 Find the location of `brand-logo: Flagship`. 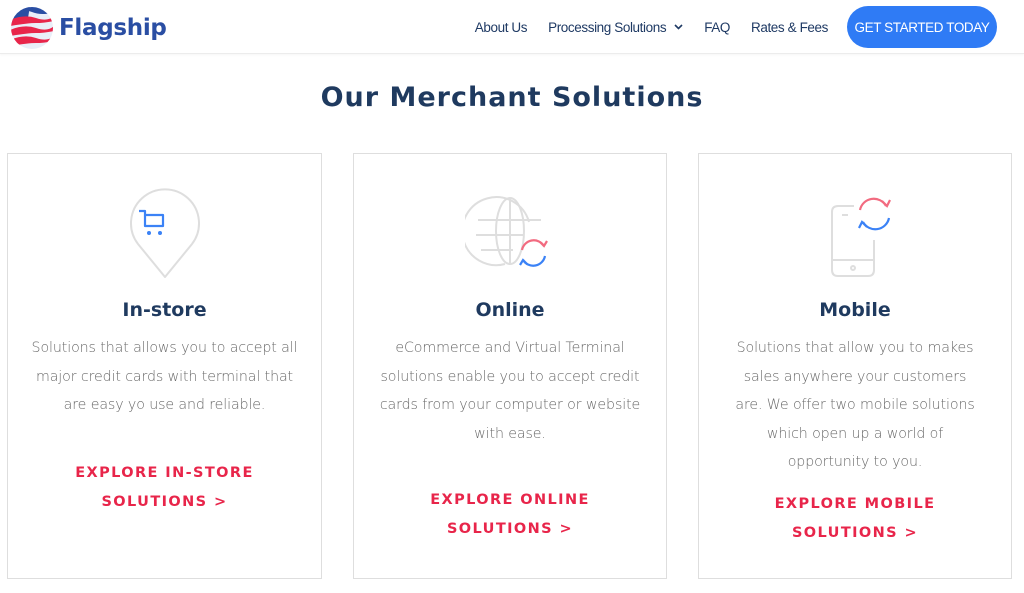

brand-logo: Flagship is located at coordinates (88, 28).